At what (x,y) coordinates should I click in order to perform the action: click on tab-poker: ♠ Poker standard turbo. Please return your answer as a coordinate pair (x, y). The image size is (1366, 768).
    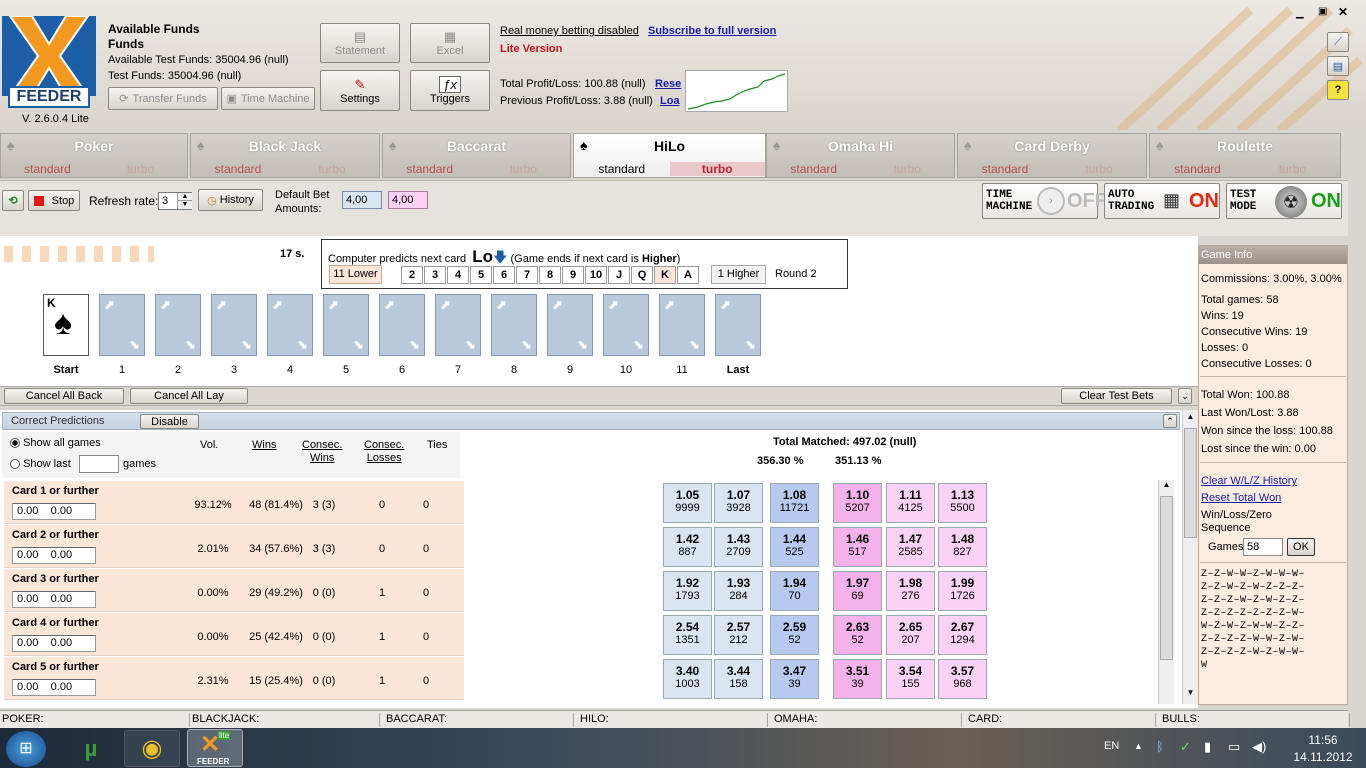
    Looking at the image, I should click on (94, 155).